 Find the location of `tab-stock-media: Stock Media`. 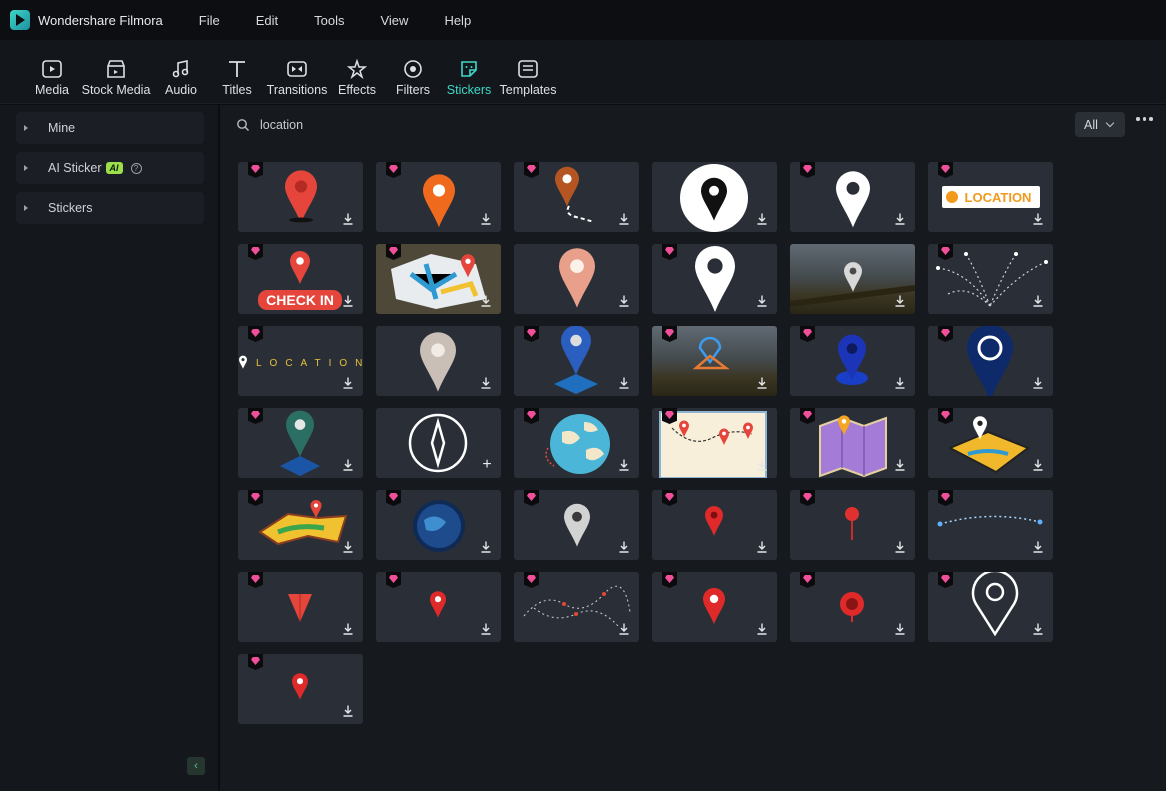

tab-stock-media: Stock Media is located at coordinates (116, 72).